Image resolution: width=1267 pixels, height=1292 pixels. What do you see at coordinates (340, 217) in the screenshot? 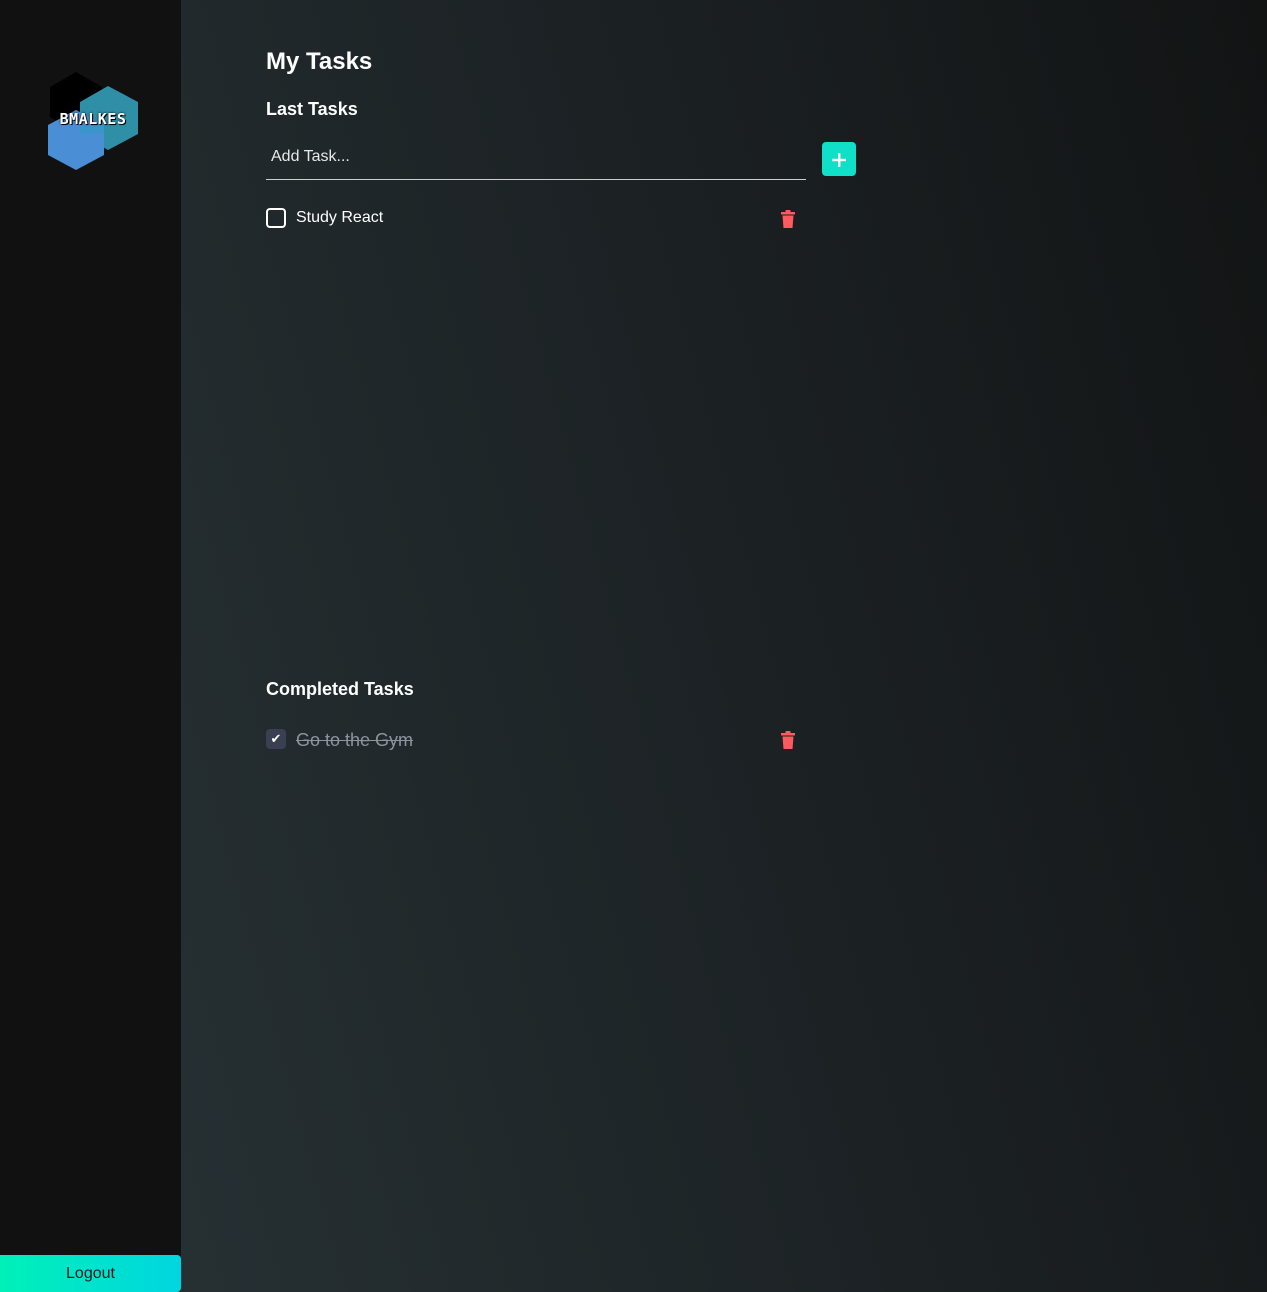
I see `task-label: Study React` at bounding box center [340, 217].